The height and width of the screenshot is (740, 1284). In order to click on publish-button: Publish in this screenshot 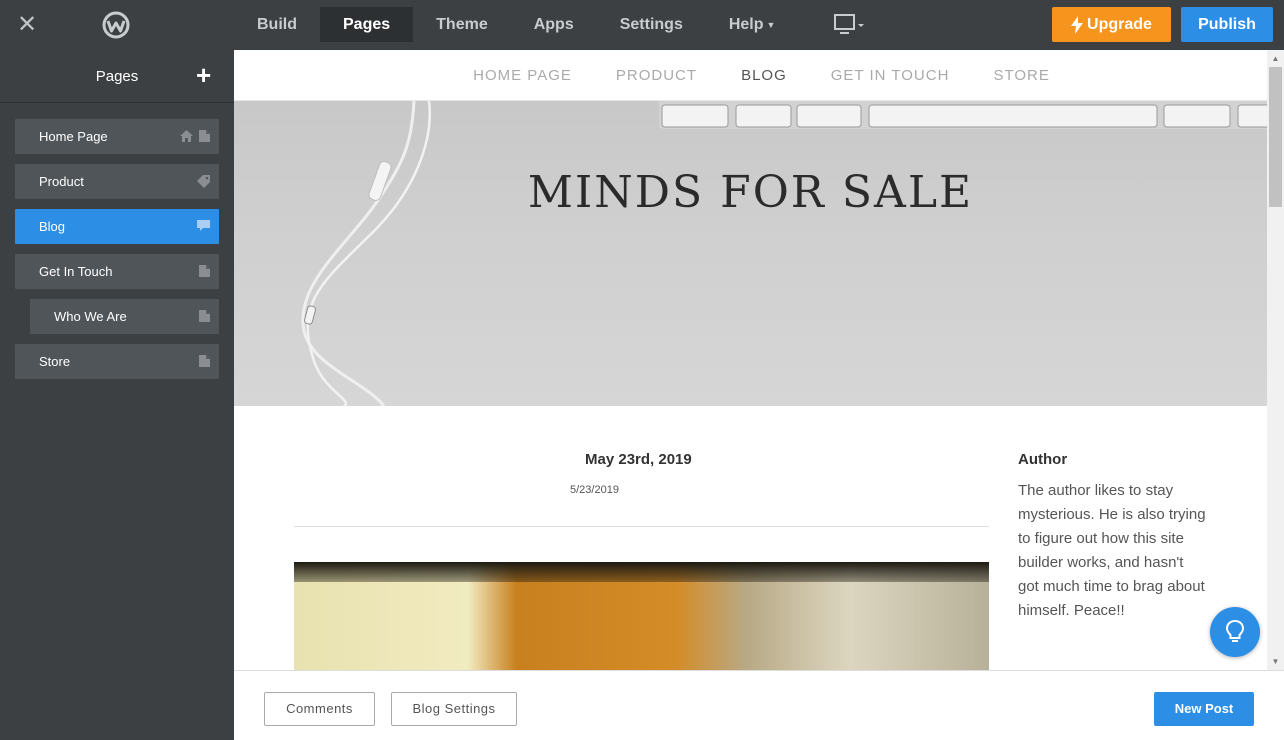, I will do `click(1227, 24)`.